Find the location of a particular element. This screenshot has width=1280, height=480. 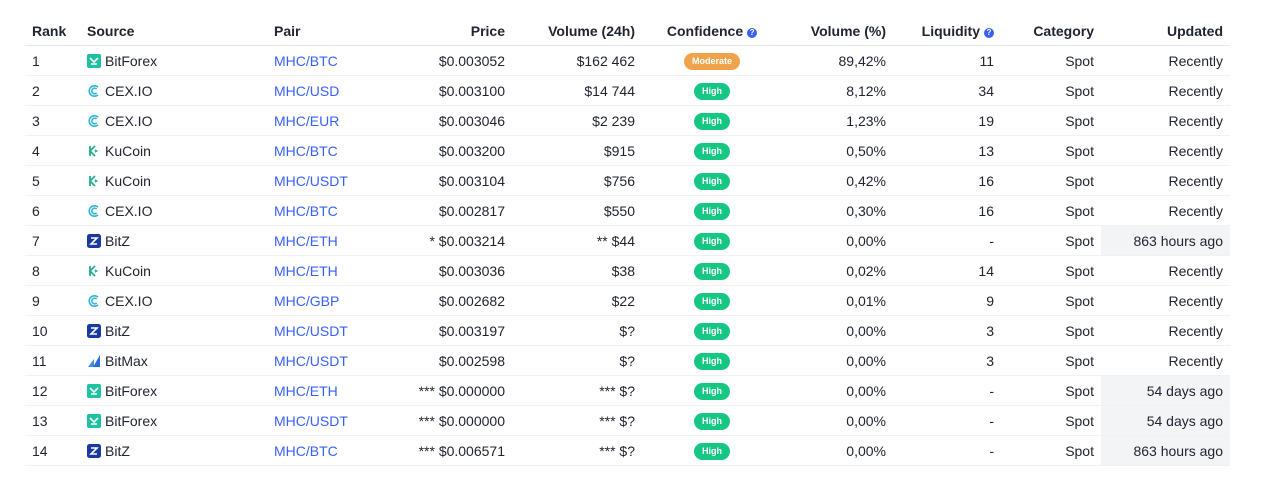

cell-updated: 863 hours ago is located at coordinates (1165, 450).